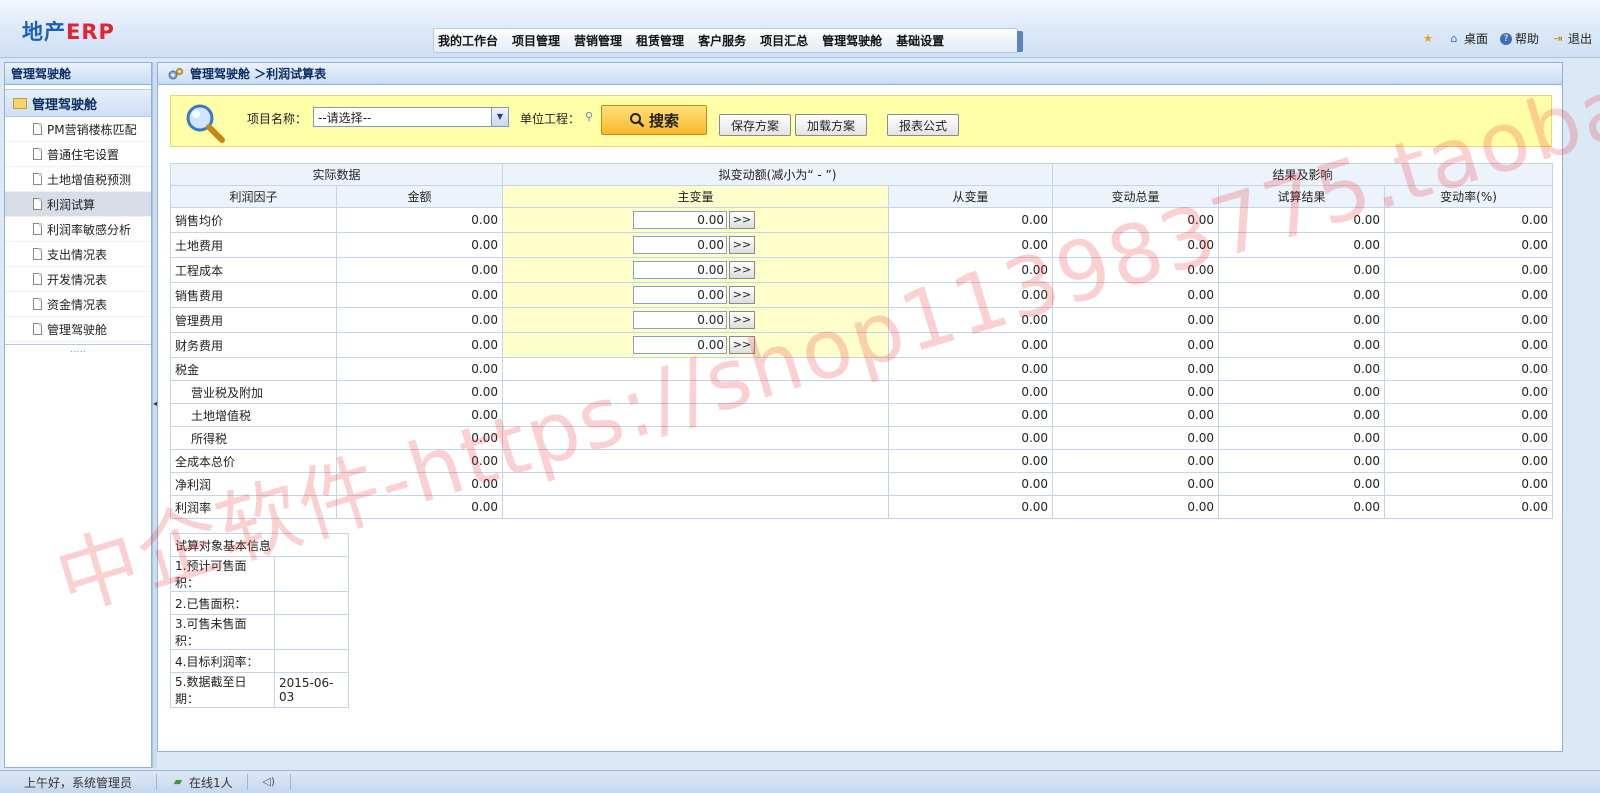 This screenshot has width=1600, height=793. Describe the element at coordinates (258, 74) in the screenshot. I see `breadcrumb-text: 管理驾驶舱 ＞利润试算表` at that location.